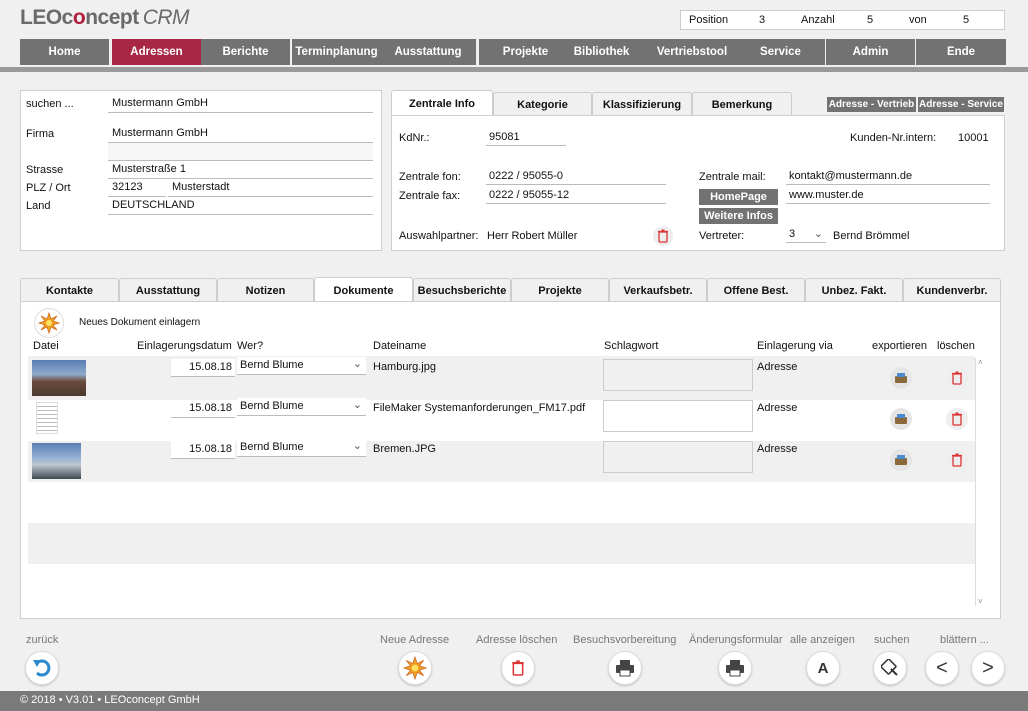 This screenshot has height=711, width=1028. Describe the element at coordinates (756, 290) in the screenshot. I see `tab-offene-best: Offene Best.` at that location.